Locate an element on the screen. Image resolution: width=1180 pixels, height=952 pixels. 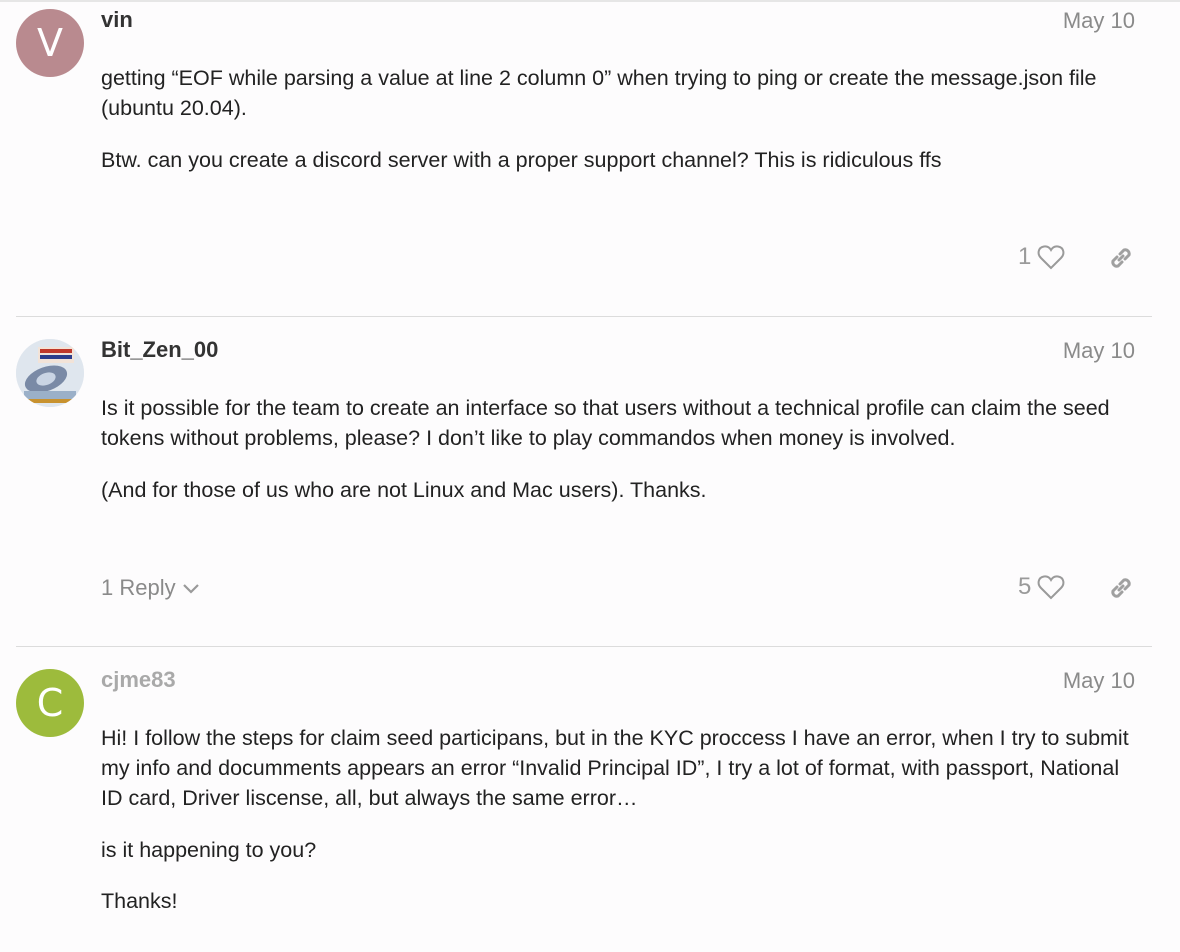
like-count: 5 is located at coordinates (1024, 587).